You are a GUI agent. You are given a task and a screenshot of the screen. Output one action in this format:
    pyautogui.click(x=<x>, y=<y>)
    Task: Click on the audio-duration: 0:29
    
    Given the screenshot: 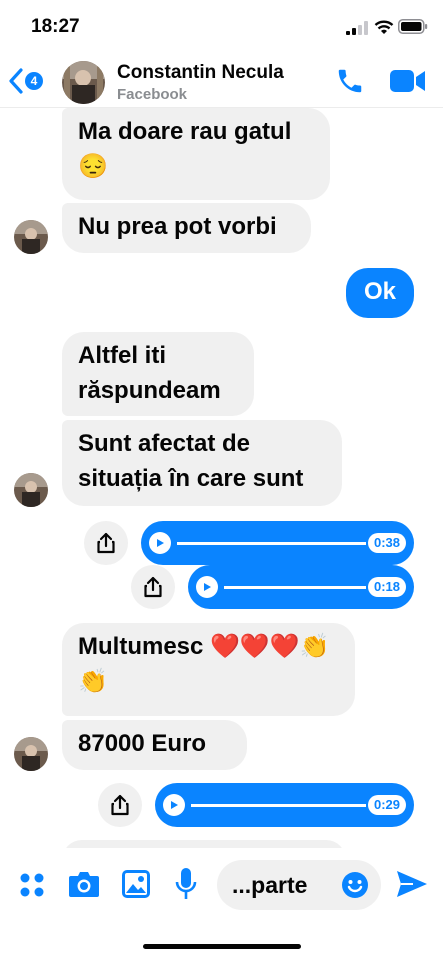 What is the action you would take?
    pyautogui.click(x=386, y=805)
    